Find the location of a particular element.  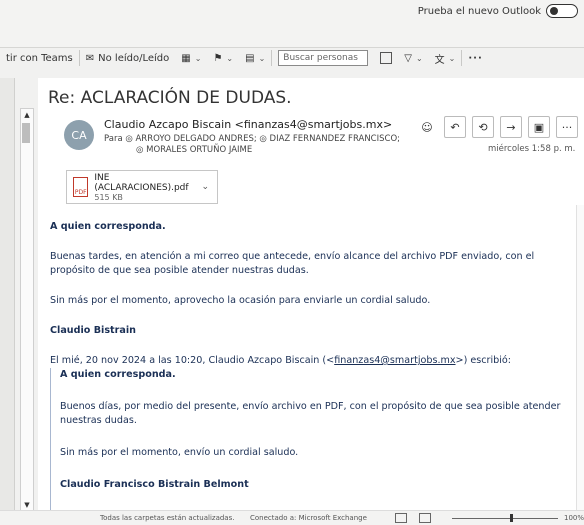

reply-all-button: ⟲ is located at coordinates (483, 127).